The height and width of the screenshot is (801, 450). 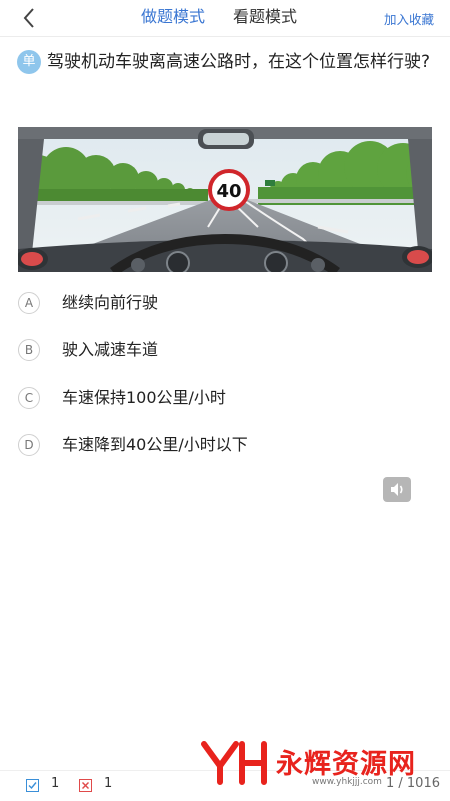 What do you see at coordinates (85, 785) in the screenshot?
I see `wrong-count-icon` at bounding box center [85, 785].